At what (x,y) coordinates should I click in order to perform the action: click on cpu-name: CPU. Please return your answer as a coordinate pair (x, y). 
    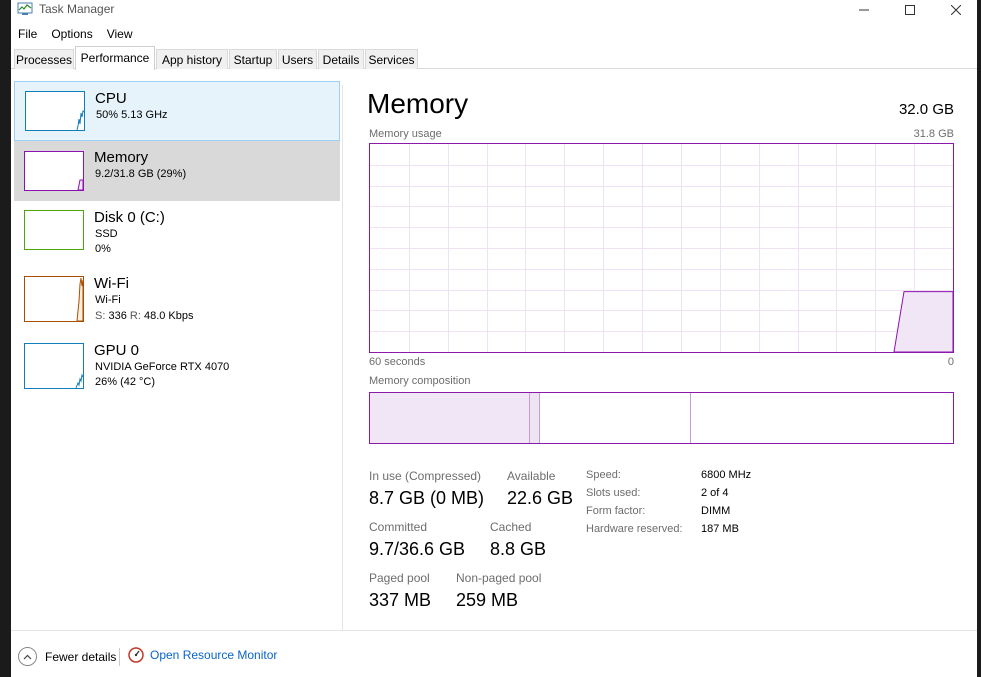
    Looking at the image, I should click on (111, 98).